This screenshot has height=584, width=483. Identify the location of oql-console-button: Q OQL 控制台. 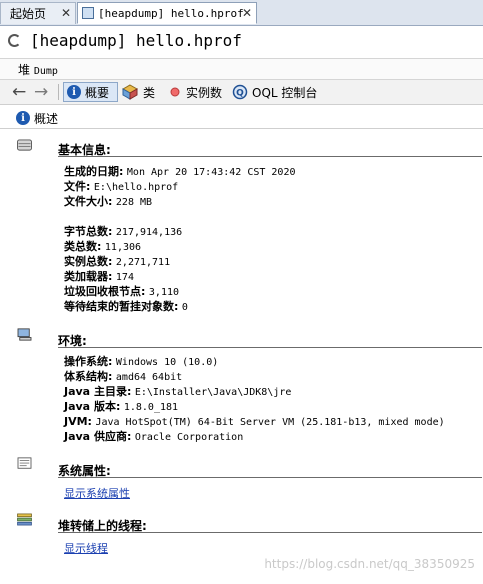
(277, 92).